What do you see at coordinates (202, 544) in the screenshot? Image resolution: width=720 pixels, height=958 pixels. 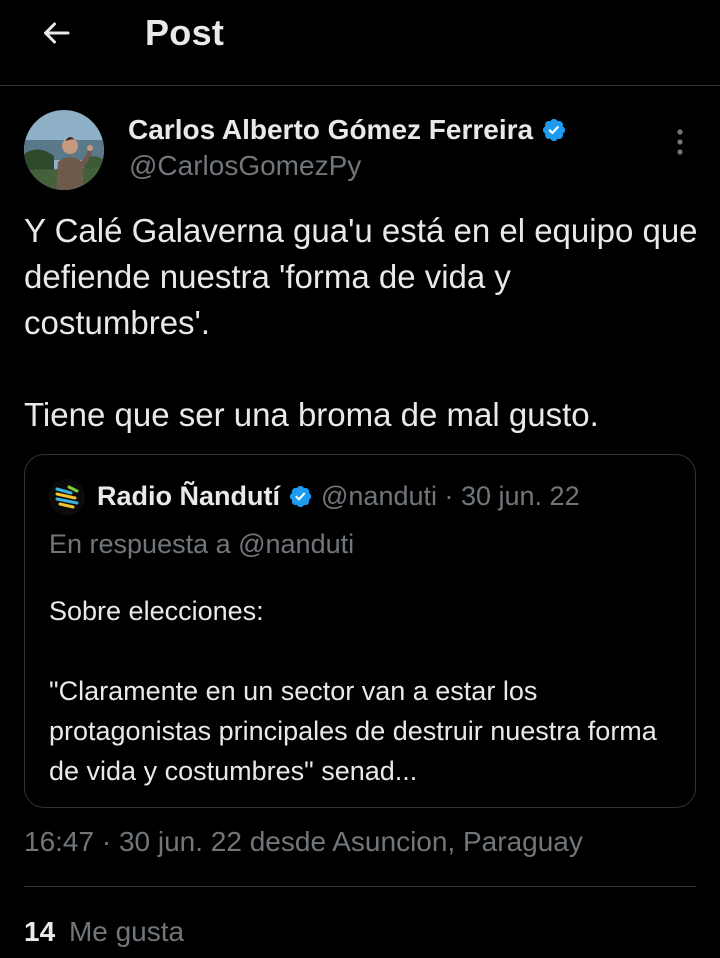 I see `quote-reply-to: En respuesta a @nanduti` at bounding box center [202, 544].